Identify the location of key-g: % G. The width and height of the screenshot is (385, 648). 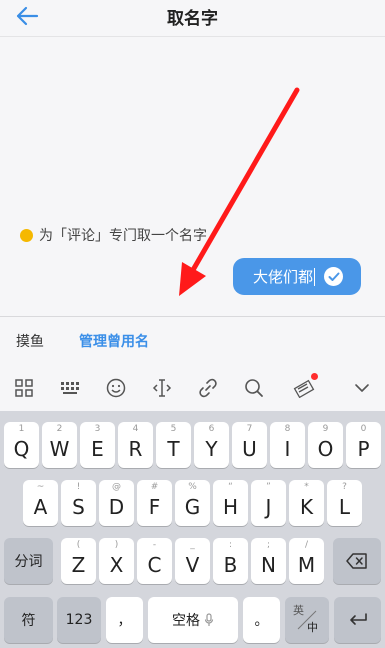
(192, 503).